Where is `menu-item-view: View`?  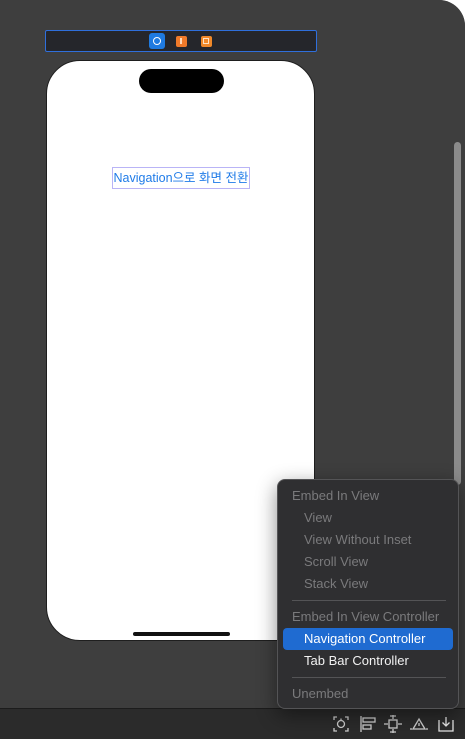
menu-item-view: View is located at coordinates (318, 517).